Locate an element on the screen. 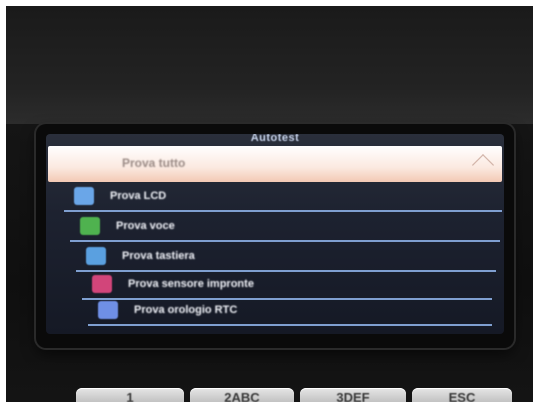  keypad: 1 2ABC 3DEF ESC is located at coordinates (269, 389).